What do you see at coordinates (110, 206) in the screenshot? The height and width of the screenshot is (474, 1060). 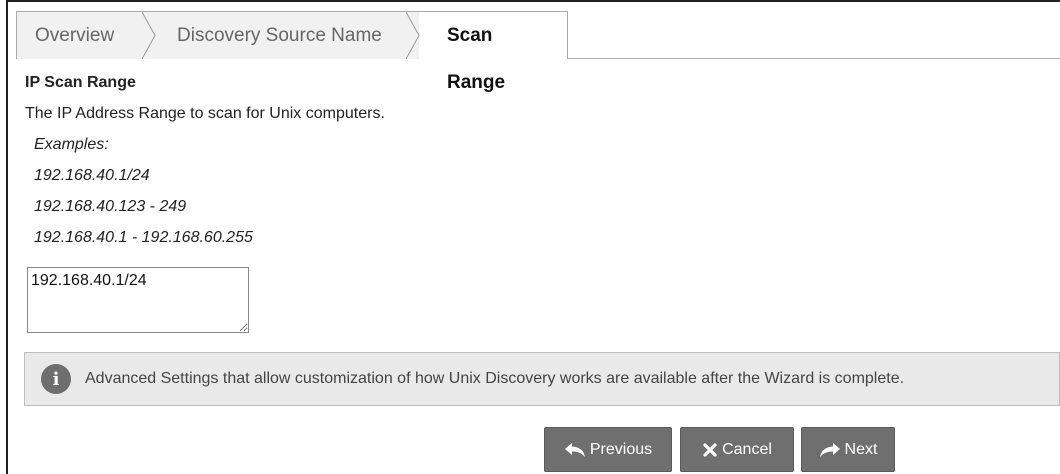 I see `example-item: 192.168.40.123 - 249` at bounding box center [110, 206].